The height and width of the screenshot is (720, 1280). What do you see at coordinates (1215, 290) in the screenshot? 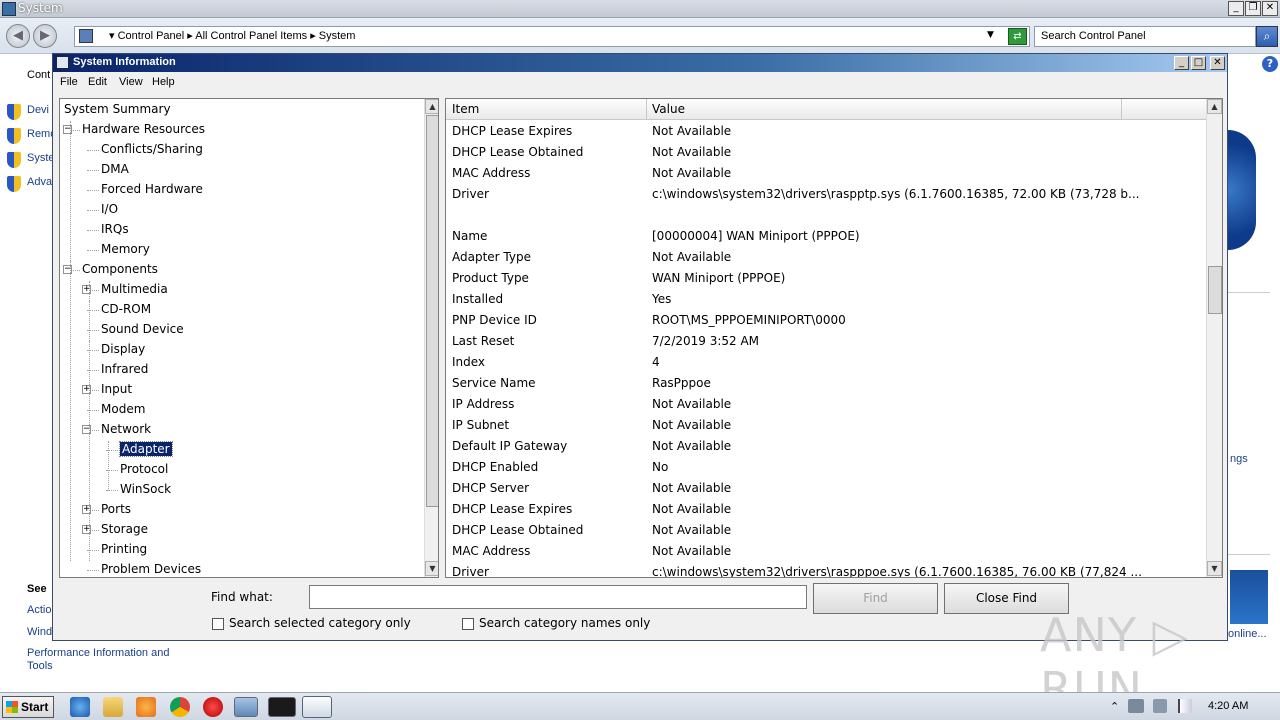
I see `list-scroll-thumb` at bounding box center [1215, 290].